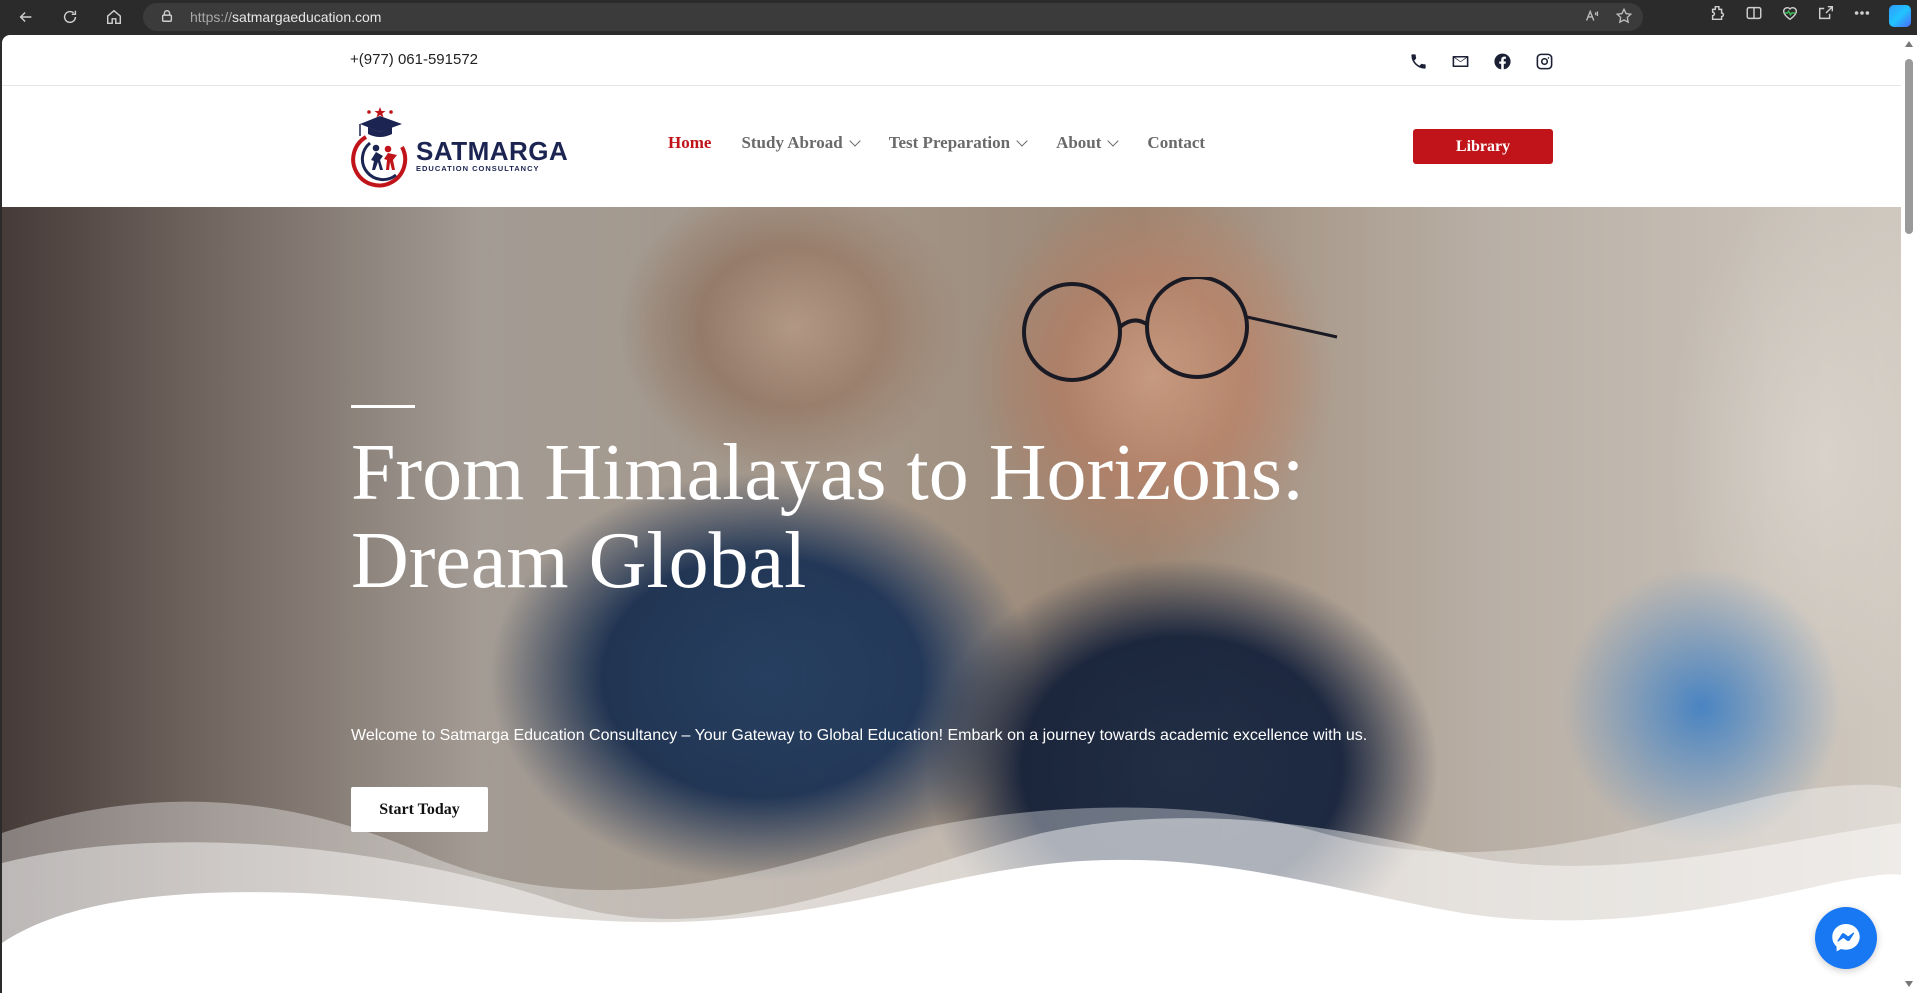  Describe the element at coordinates (1900, 15) in the screenshot. I see `copilot-icon` at that location.